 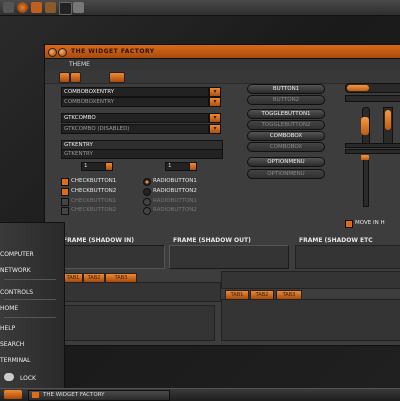 I want to click on mail-icon, so click(x=36, y=7).